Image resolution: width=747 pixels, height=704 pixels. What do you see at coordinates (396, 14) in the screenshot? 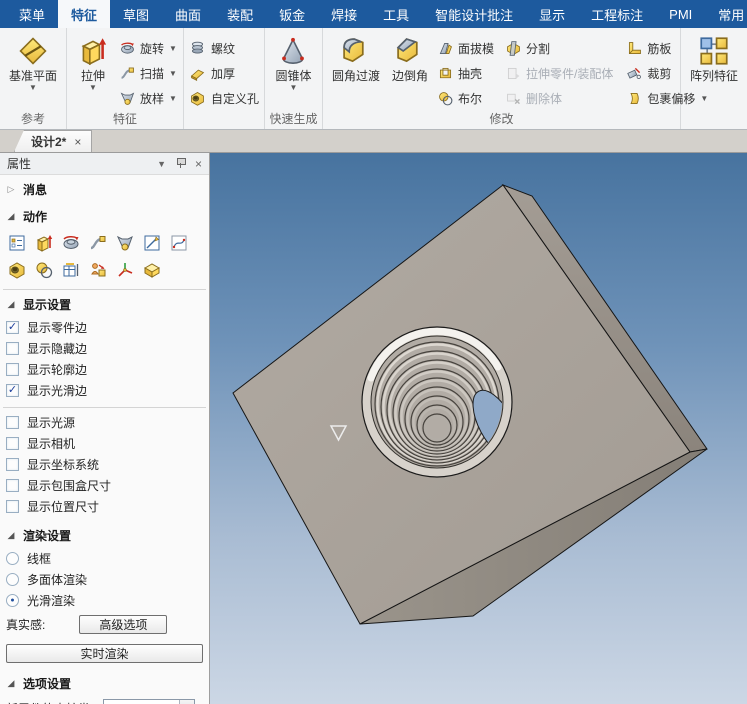
I see `menu-item-tools: 工具` at bounding box center [396, 14].